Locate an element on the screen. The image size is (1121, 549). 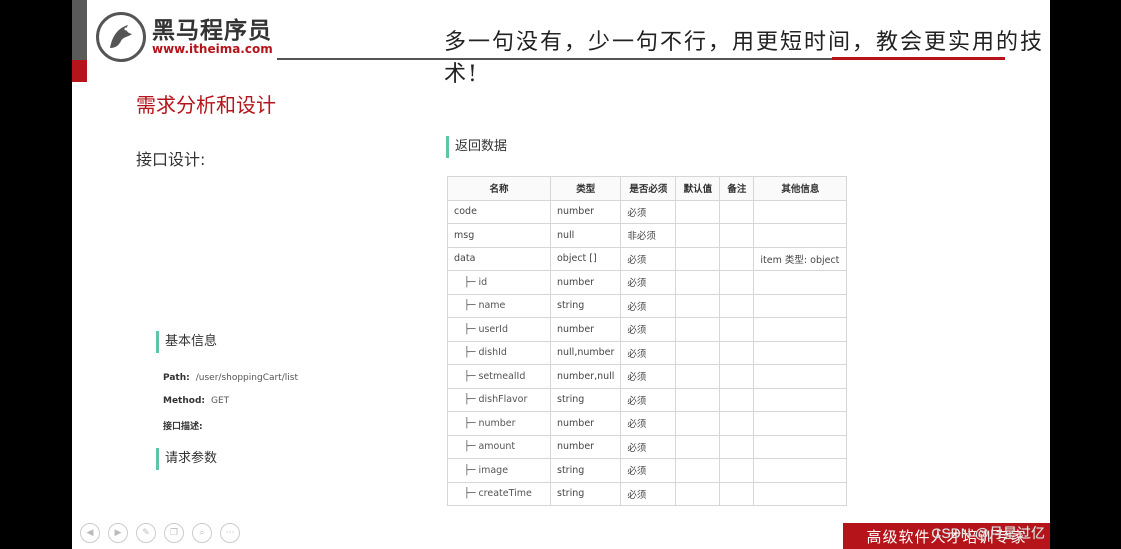
page-title: 需求分析和设计 is located at coordinates (206, 105).